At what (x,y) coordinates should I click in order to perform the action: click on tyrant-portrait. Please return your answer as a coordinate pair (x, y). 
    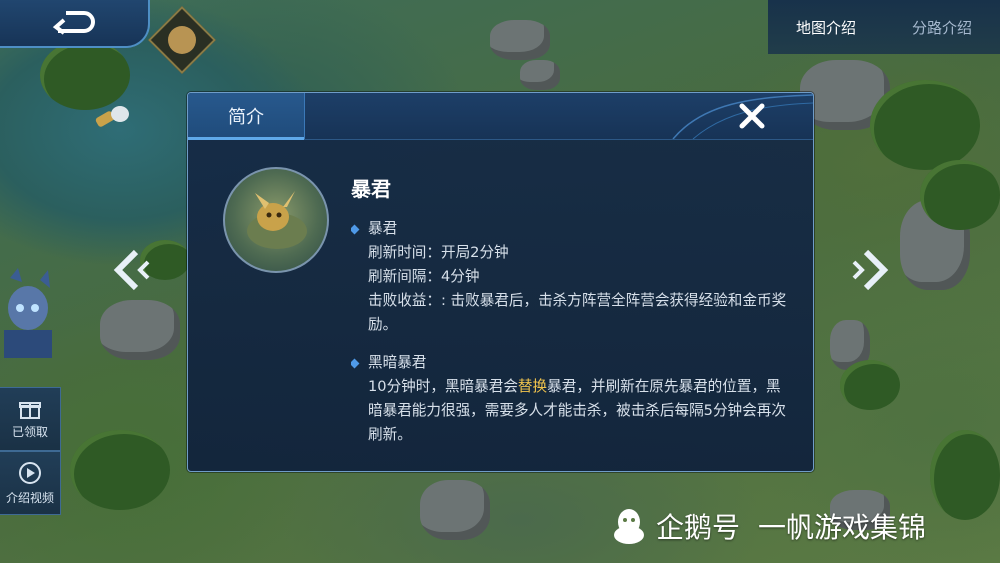
    Looking at the image, I should click on (276, 220).